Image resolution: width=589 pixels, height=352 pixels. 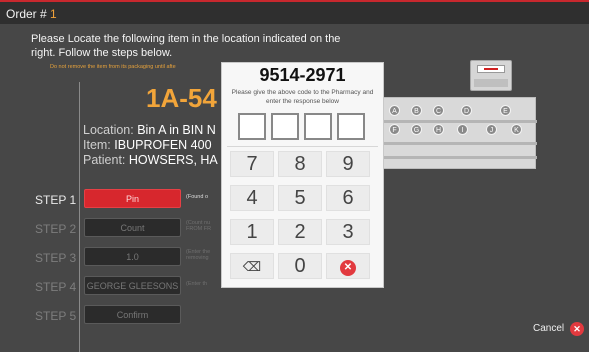 I want to click on key-5: 5, so click(x=300, y=198).